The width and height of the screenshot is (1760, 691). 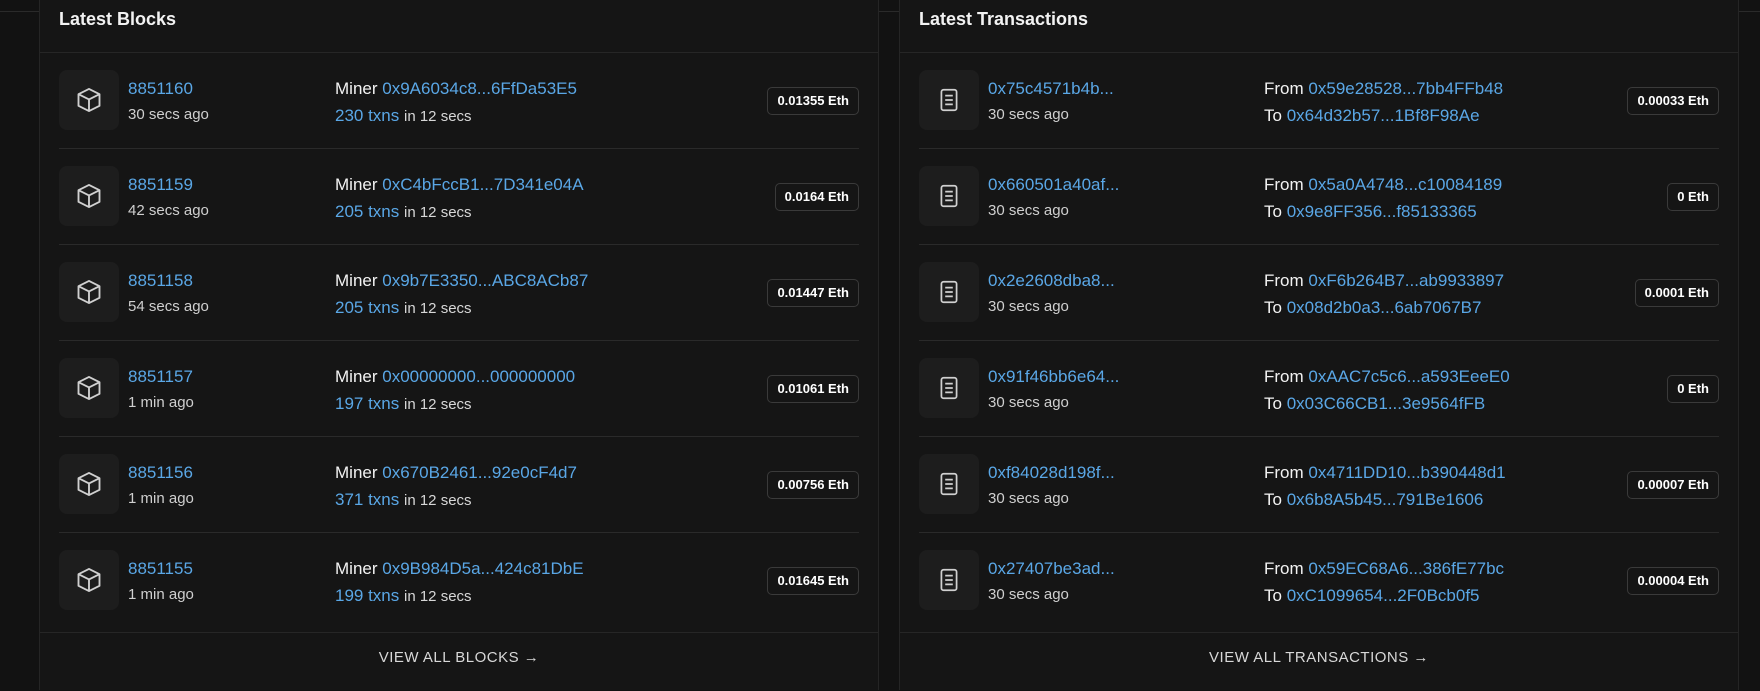 I want to click on transaction-to: To 0x6b8A5b45...791Be1606, so click(x=1373, y=500).